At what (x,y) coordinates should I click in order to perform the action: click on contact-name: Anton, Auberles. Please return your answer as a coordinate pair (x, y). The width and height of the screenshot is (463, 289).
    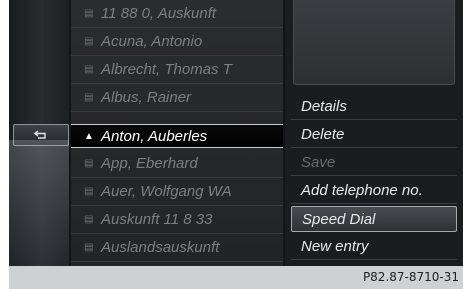
    Looking at the image, I should click on (154, 136).